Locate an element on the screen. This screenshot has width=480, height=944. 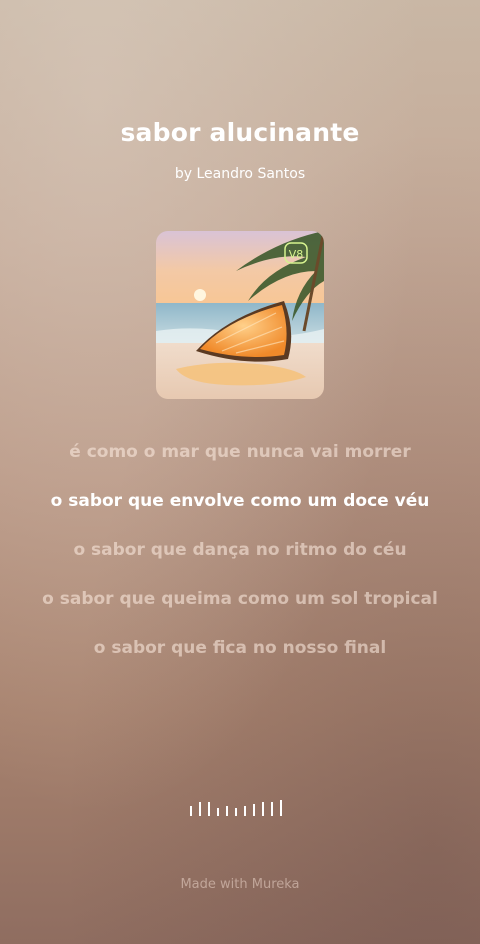
lyric-line: é como o mar que nunca vai morrer is located at coordinates (240, 452).